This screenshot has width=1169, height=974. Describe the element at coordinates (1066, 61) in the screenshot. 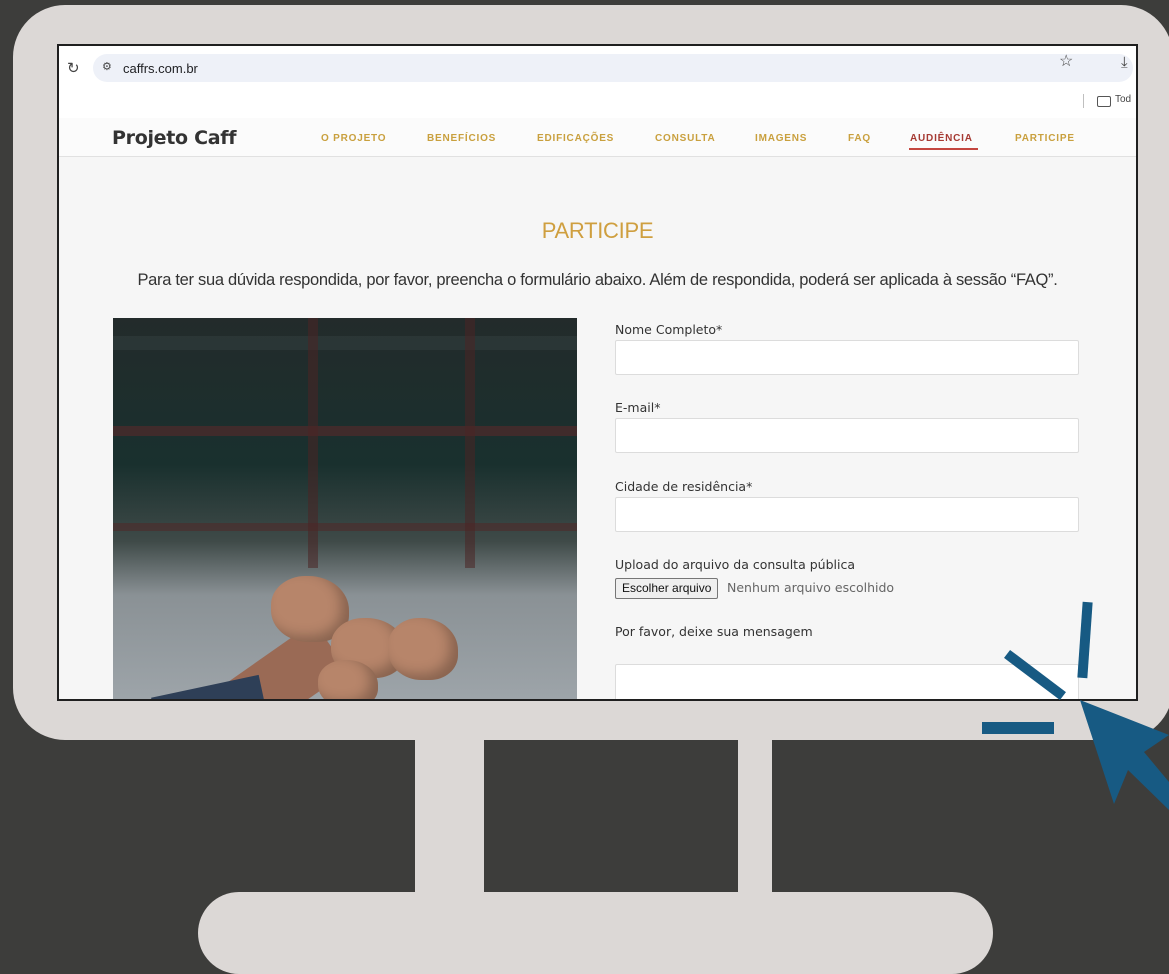

I see `bookmark-star-icon: ☆` at that location.